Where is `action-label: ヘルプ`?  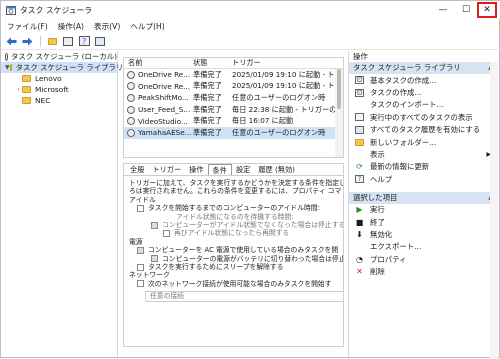
action-label: ヘルプ is located at coordinates (381, 179).